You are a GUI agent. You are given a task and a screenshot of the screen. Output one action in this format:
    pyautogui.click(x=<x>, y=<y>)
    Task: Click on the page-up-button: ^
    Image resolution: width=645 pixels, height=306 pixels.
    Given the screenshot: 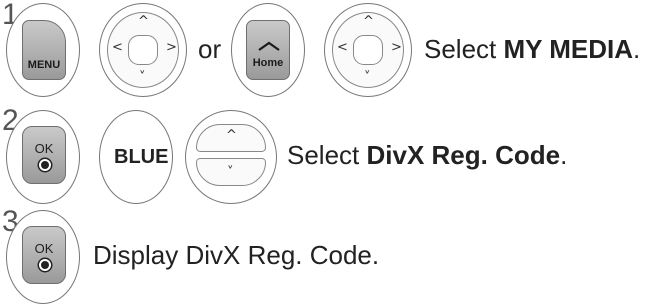 What is the action you would take?
    pyautogui.click(x=231, y=138)
    